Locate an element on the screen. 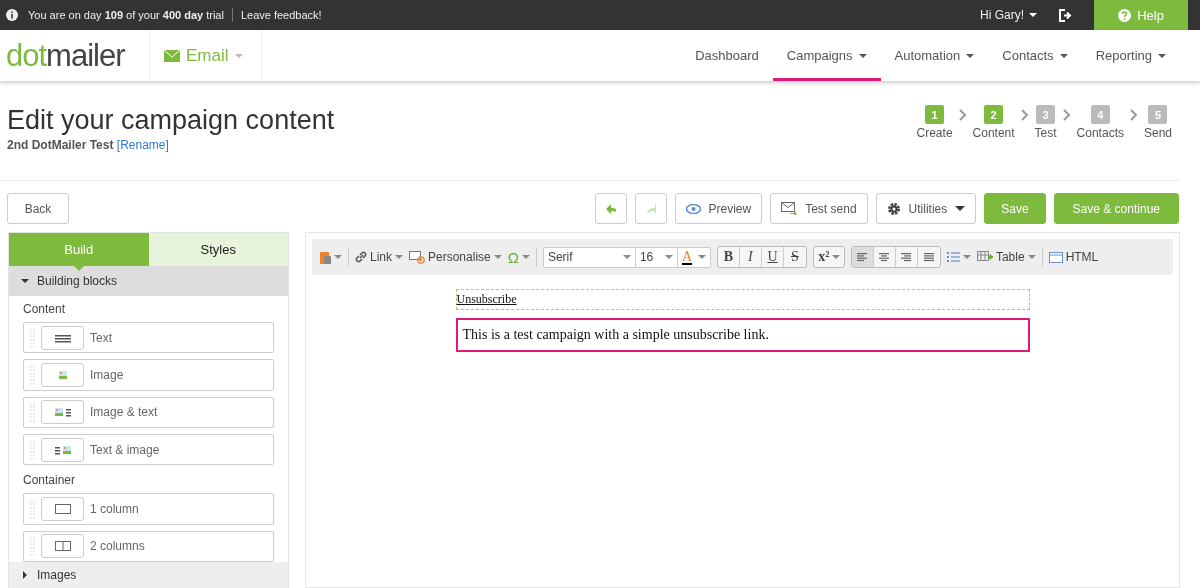  rename-link: [Rename] is located at coordinates (142, 145).